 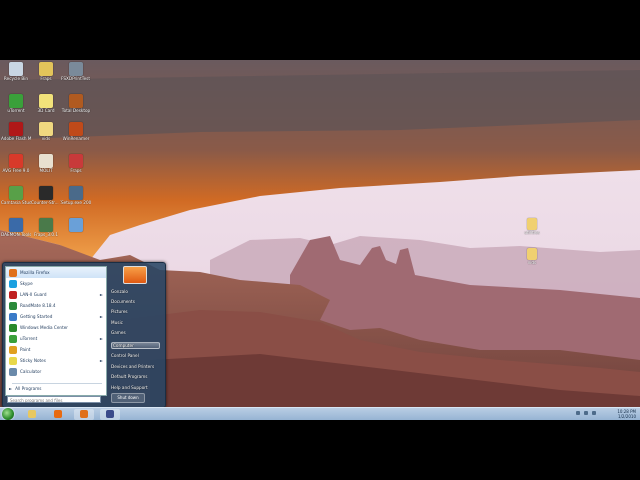 What do you see at coordinates (16, 110) in the screenshot?
I see `desktop-icon-label: uTorrent` at bounding box center [16, 110].